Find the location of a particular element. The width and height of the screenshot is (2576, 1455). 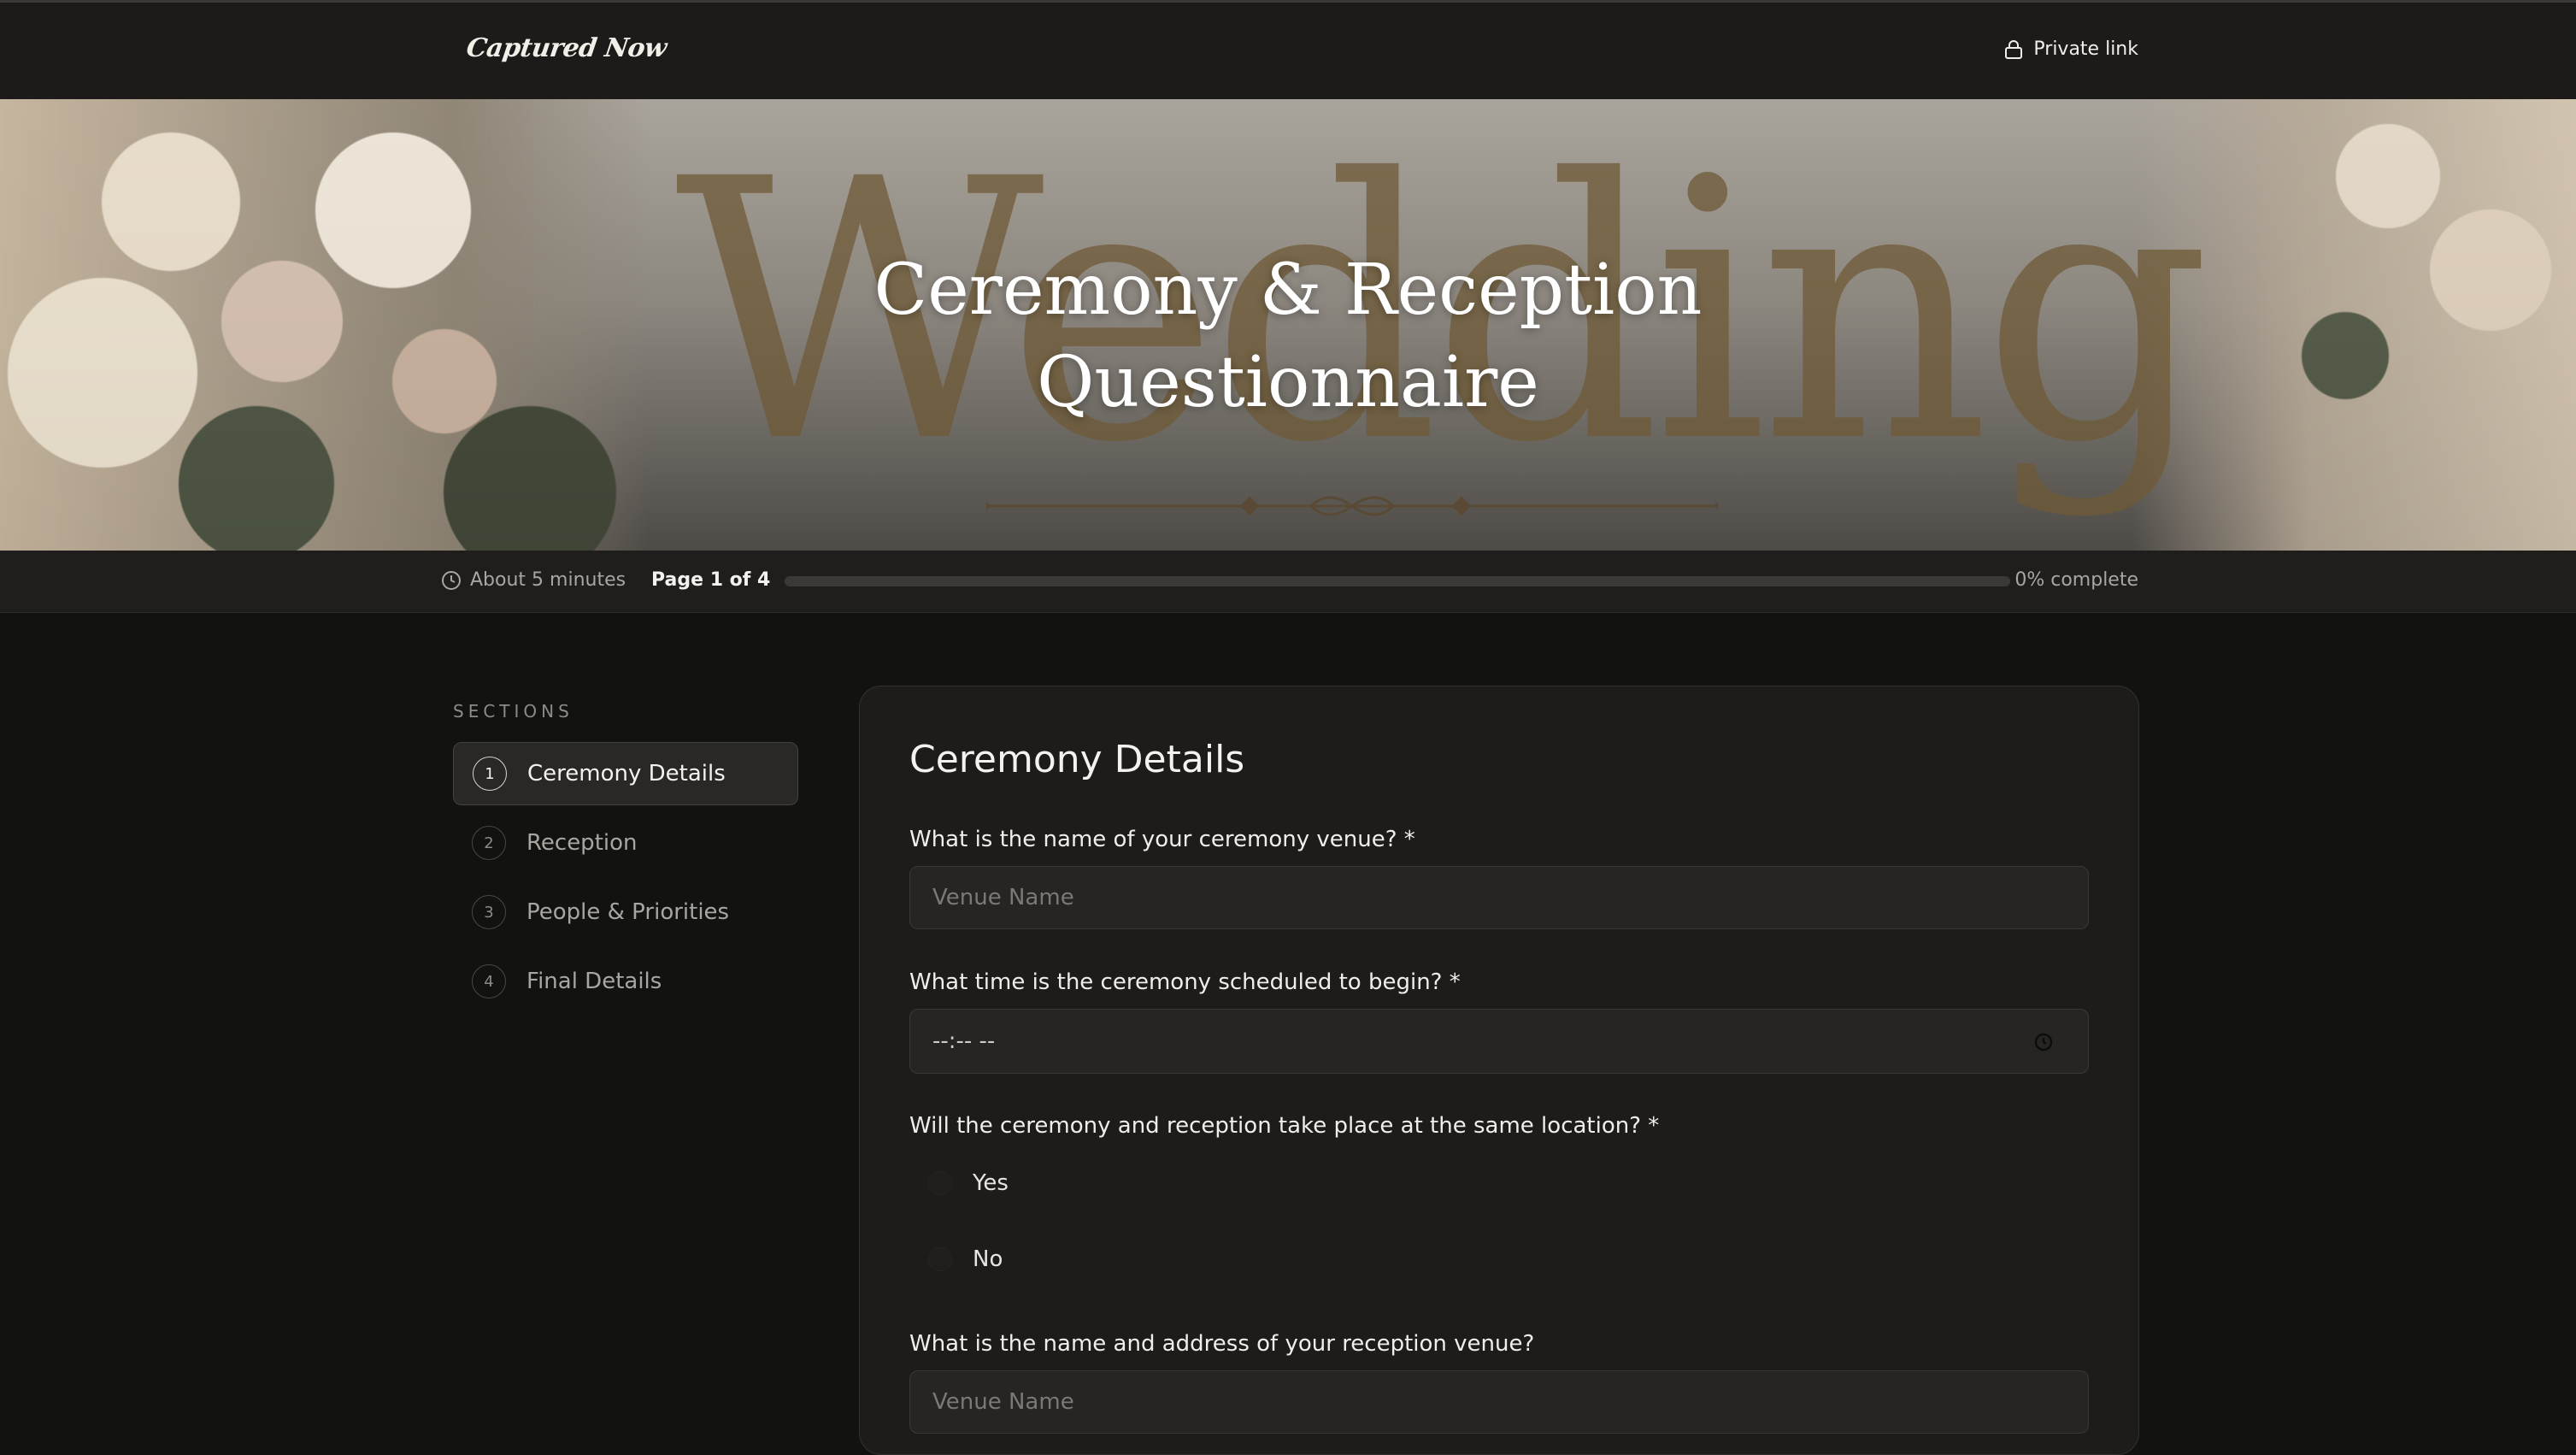

reception-venue-input is located at coordinates (1499, 1402).